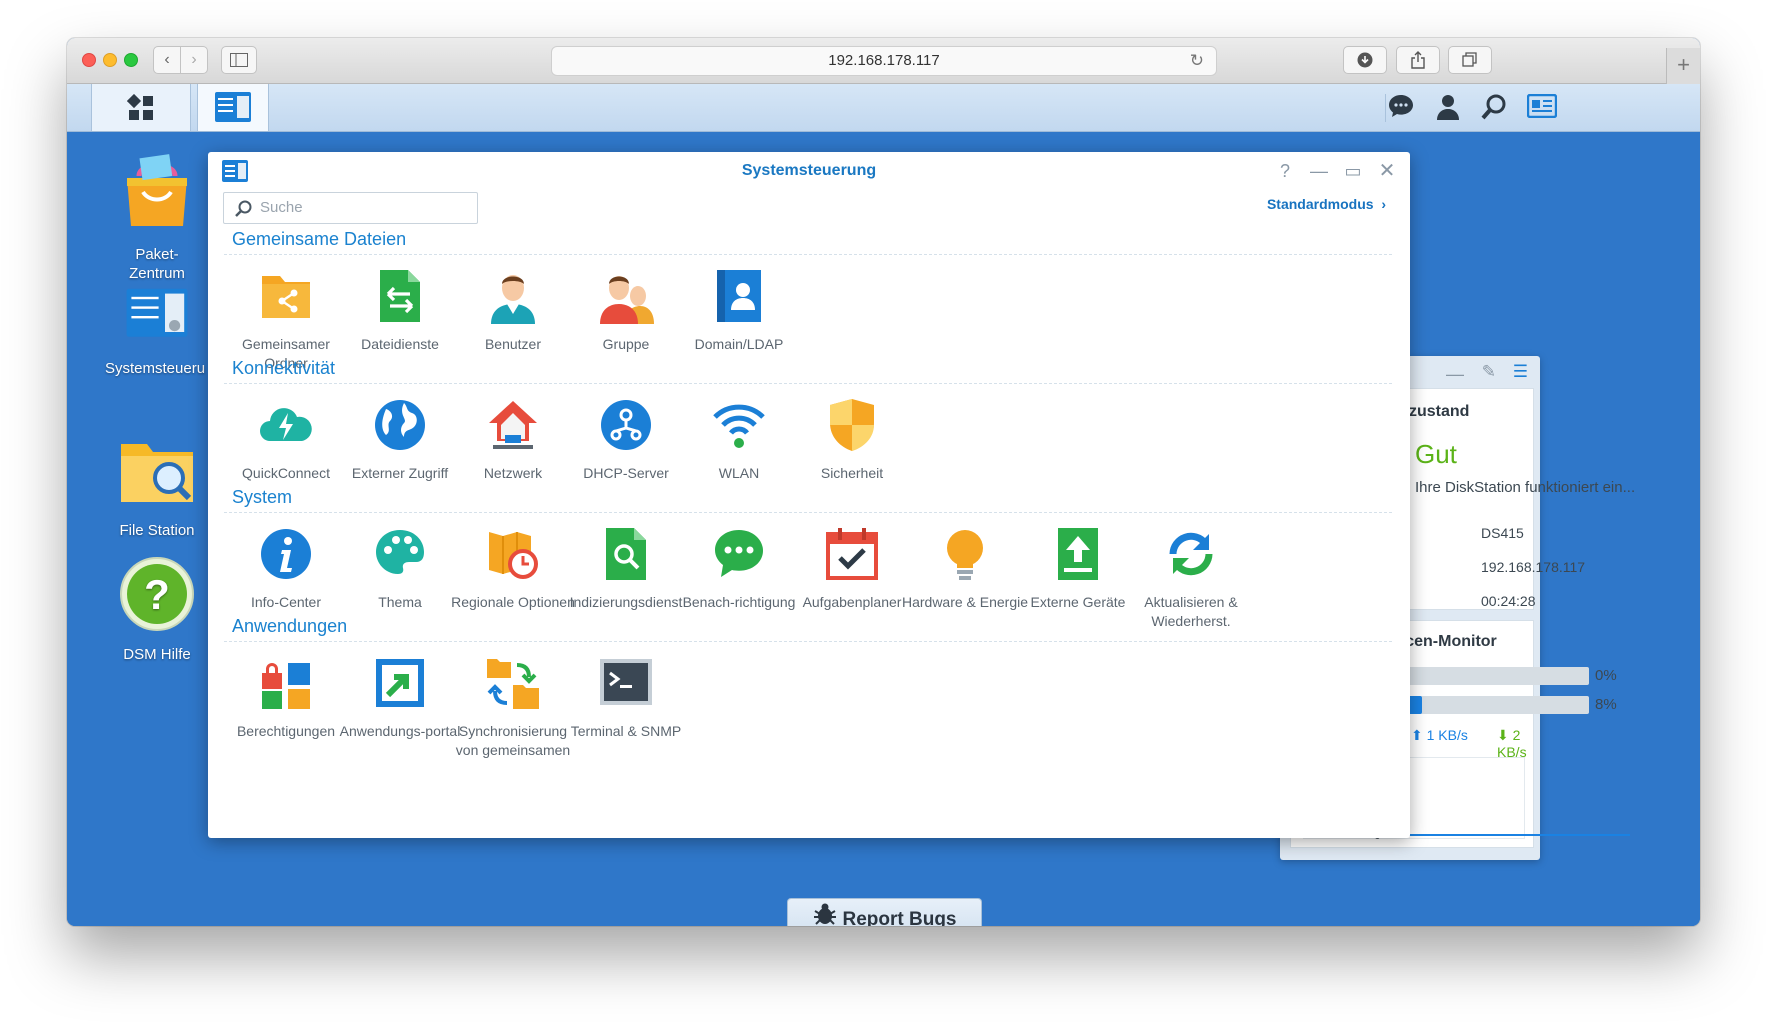 Image resolution: width=1768 pixels, height=1024 pixels. I want to click on domain-ldap-icon, so click(739, 296).